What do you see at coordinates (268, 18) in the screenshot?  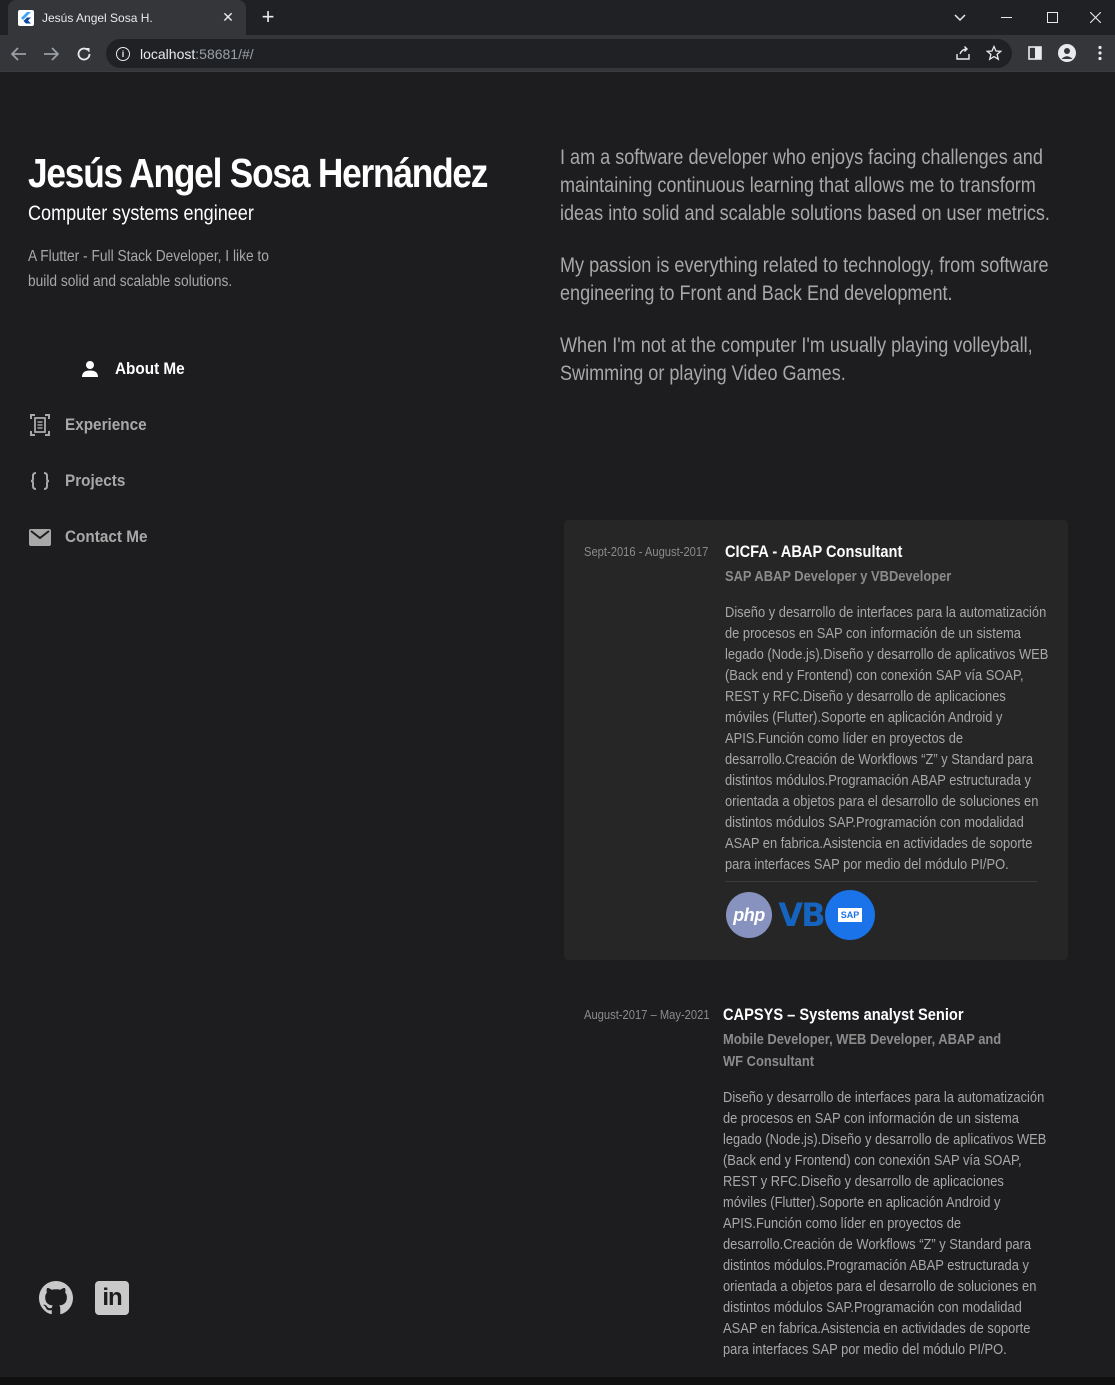 I see `new-tab-button: +` at bounding box center [268, 18].